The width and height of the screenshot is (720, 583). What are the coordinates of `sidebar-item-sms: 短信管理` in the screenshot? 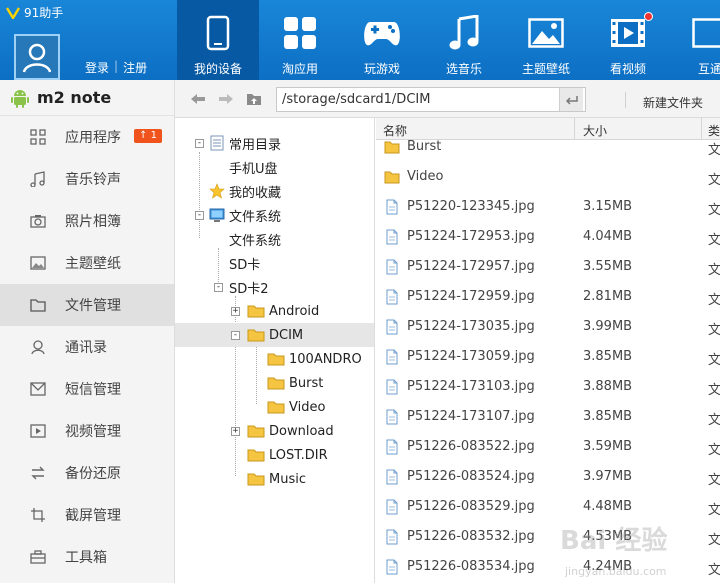 It's located at (87, 389).